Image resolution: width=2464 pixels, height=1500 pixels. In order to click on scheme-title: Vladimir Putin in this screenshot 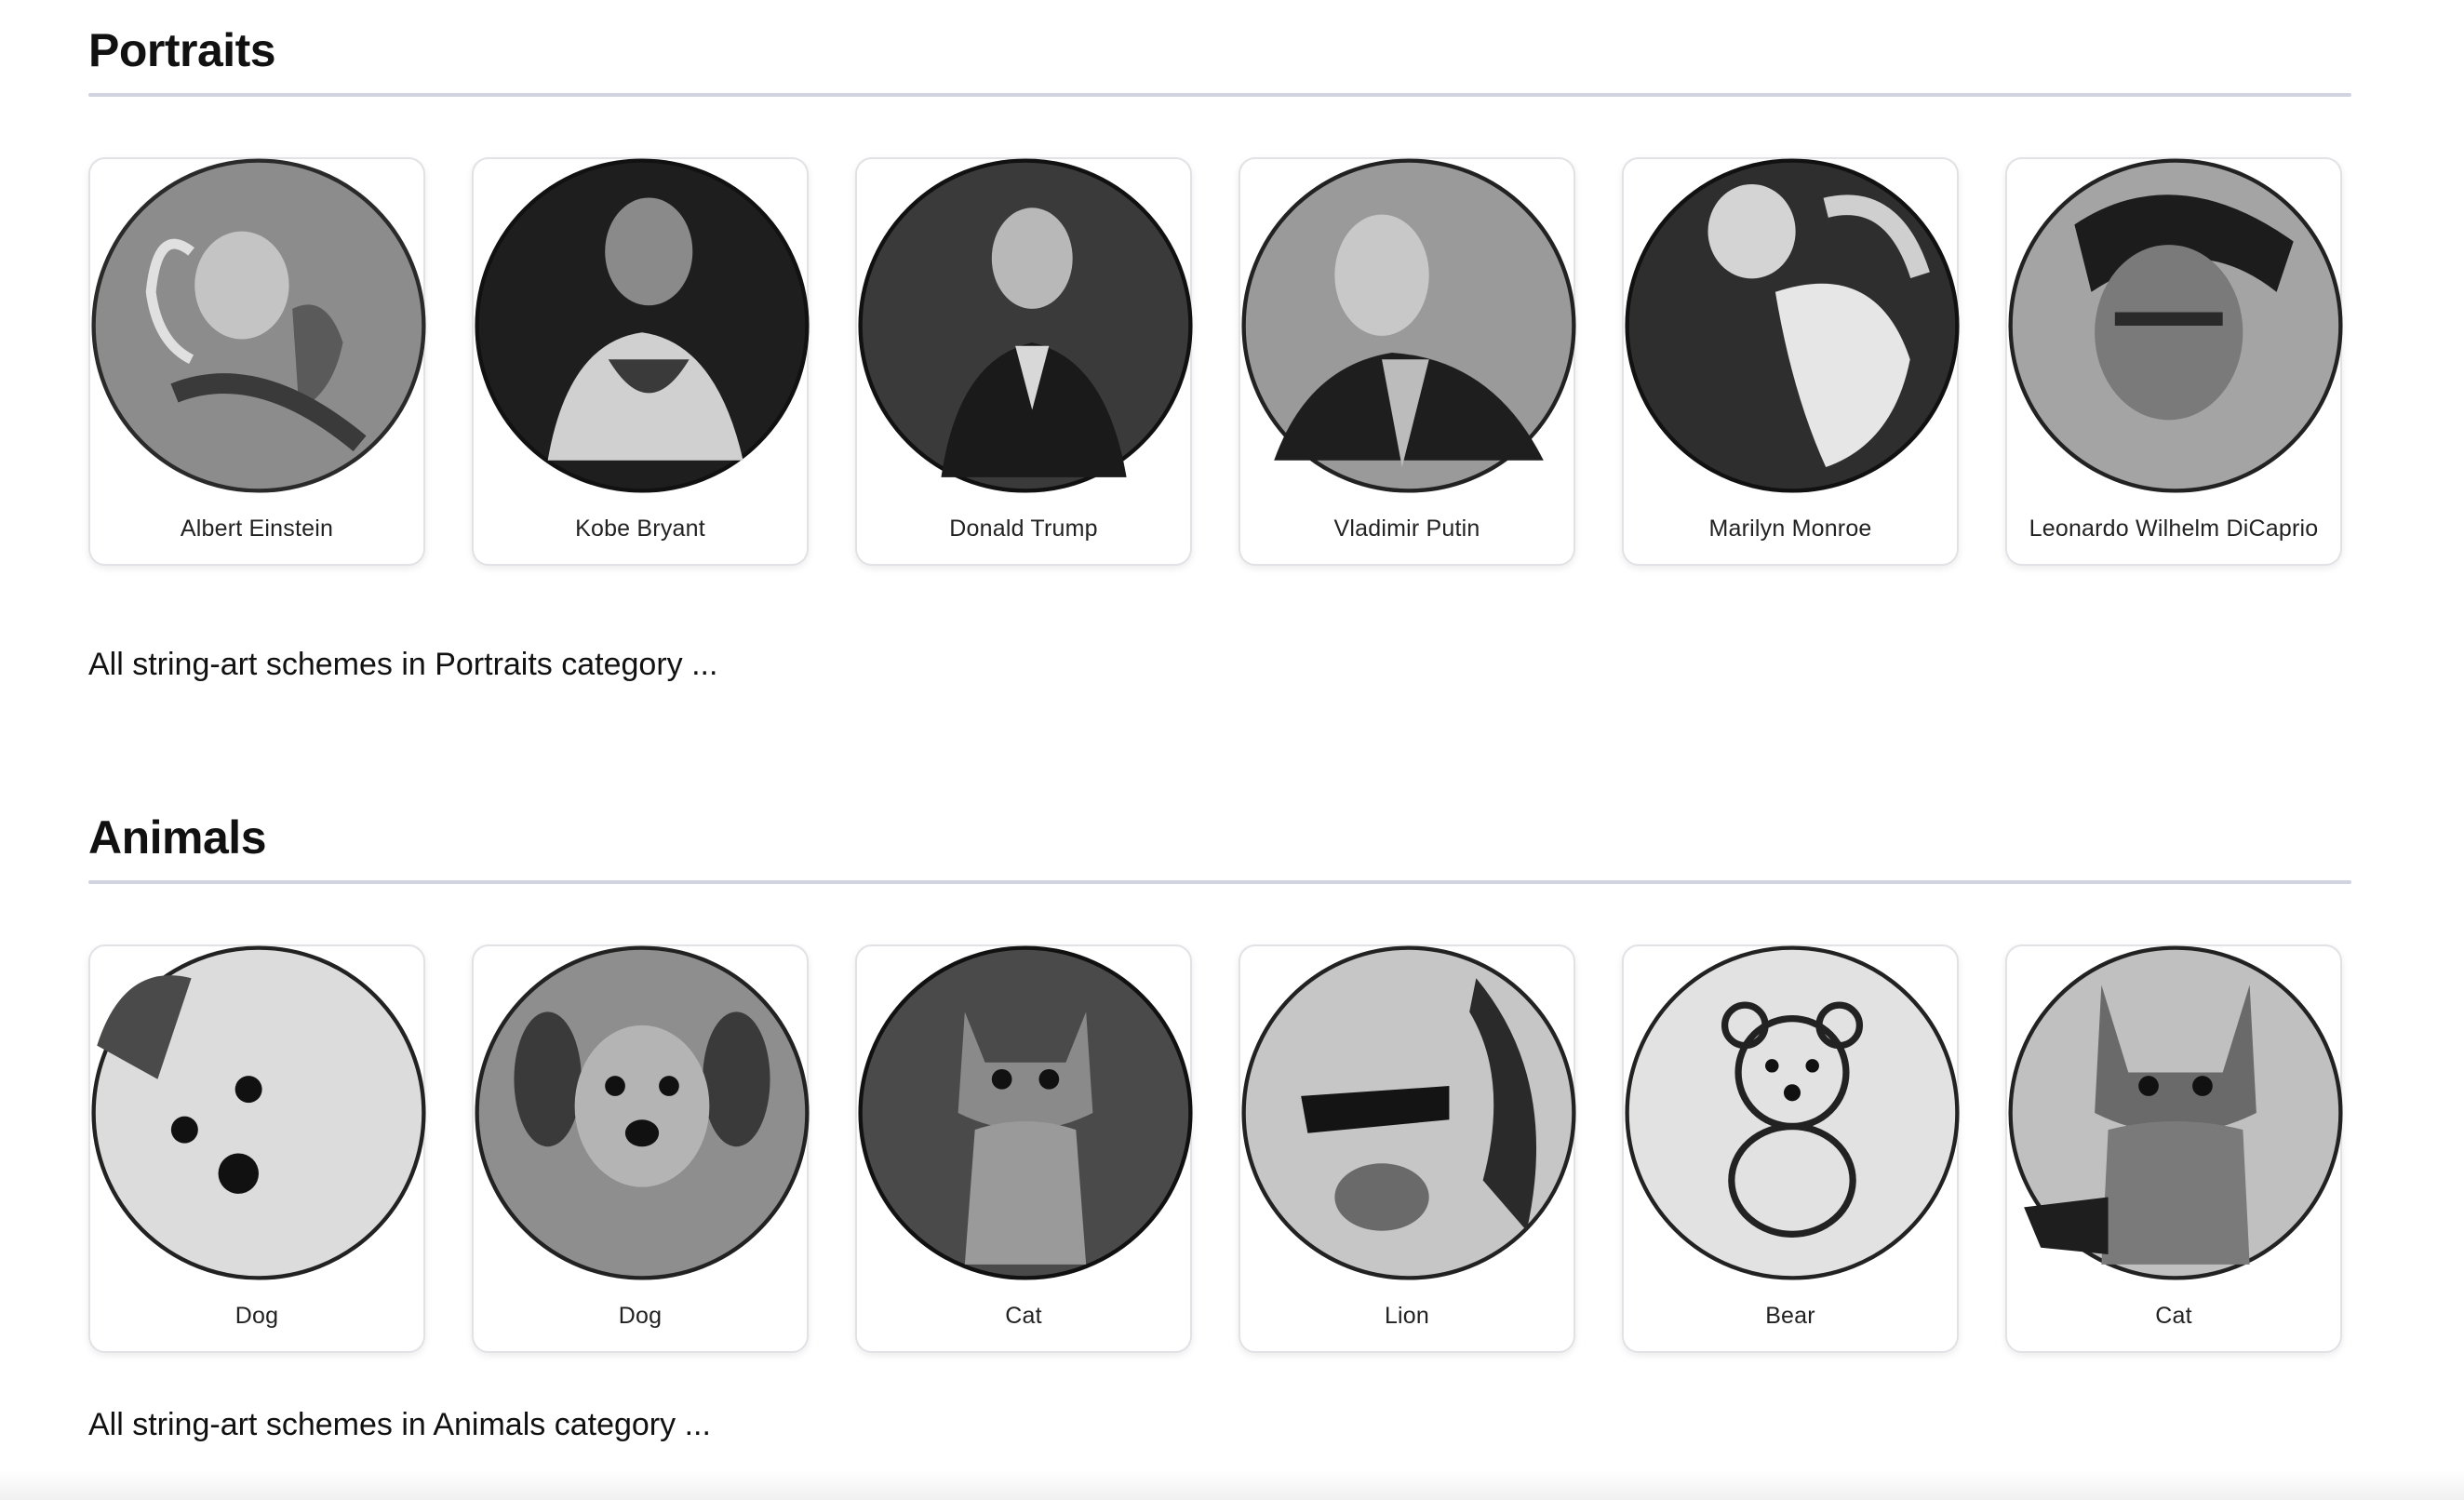, I will do `click(1406, 529)`.